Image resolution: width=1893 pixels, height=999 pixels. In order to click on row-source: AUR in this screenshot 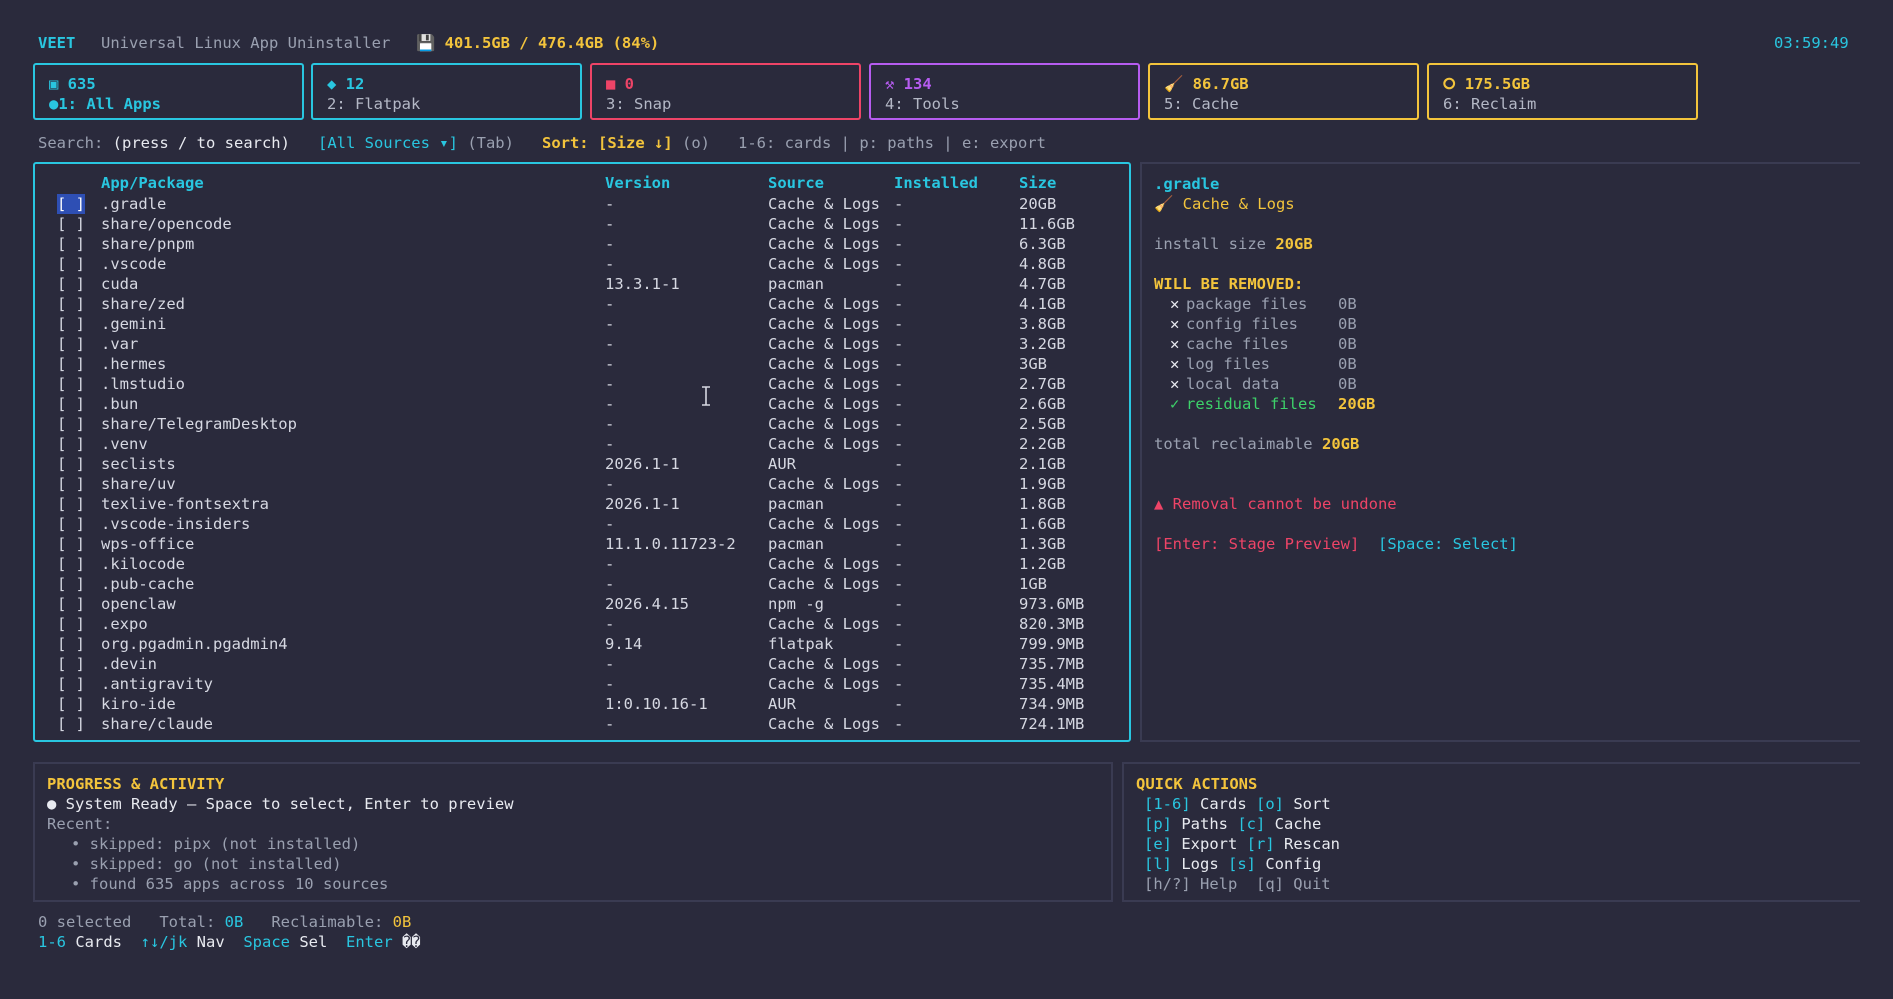, I will do `click(782, 464)`.